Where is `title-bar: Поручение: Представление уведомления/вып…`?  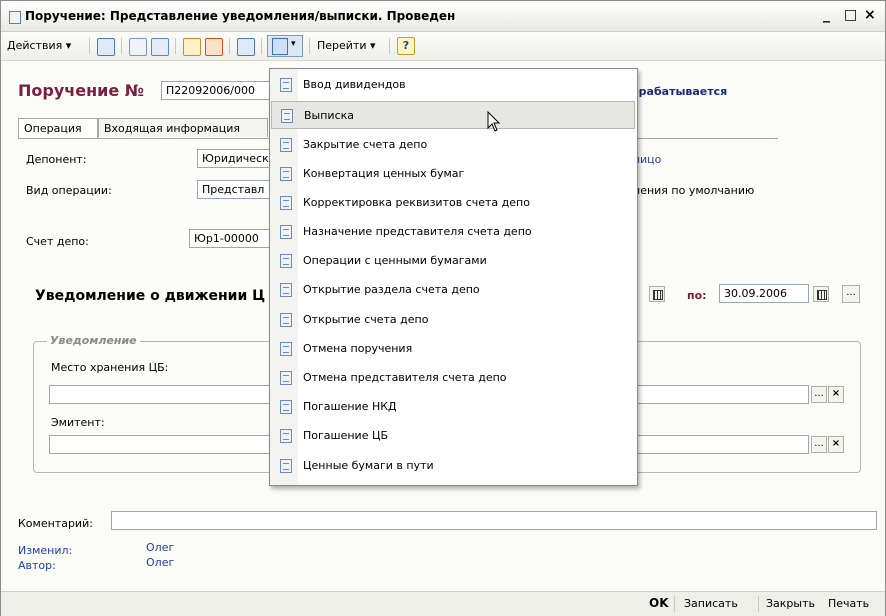 title-bar: Поручение: Представление уведомления/вып… is located at coordinates (443, 16).